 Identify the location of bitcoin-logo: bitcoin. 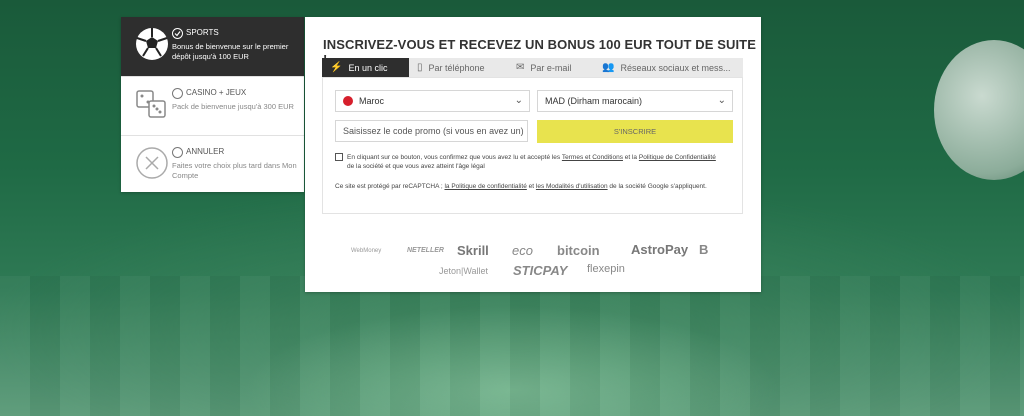
(578, 250).